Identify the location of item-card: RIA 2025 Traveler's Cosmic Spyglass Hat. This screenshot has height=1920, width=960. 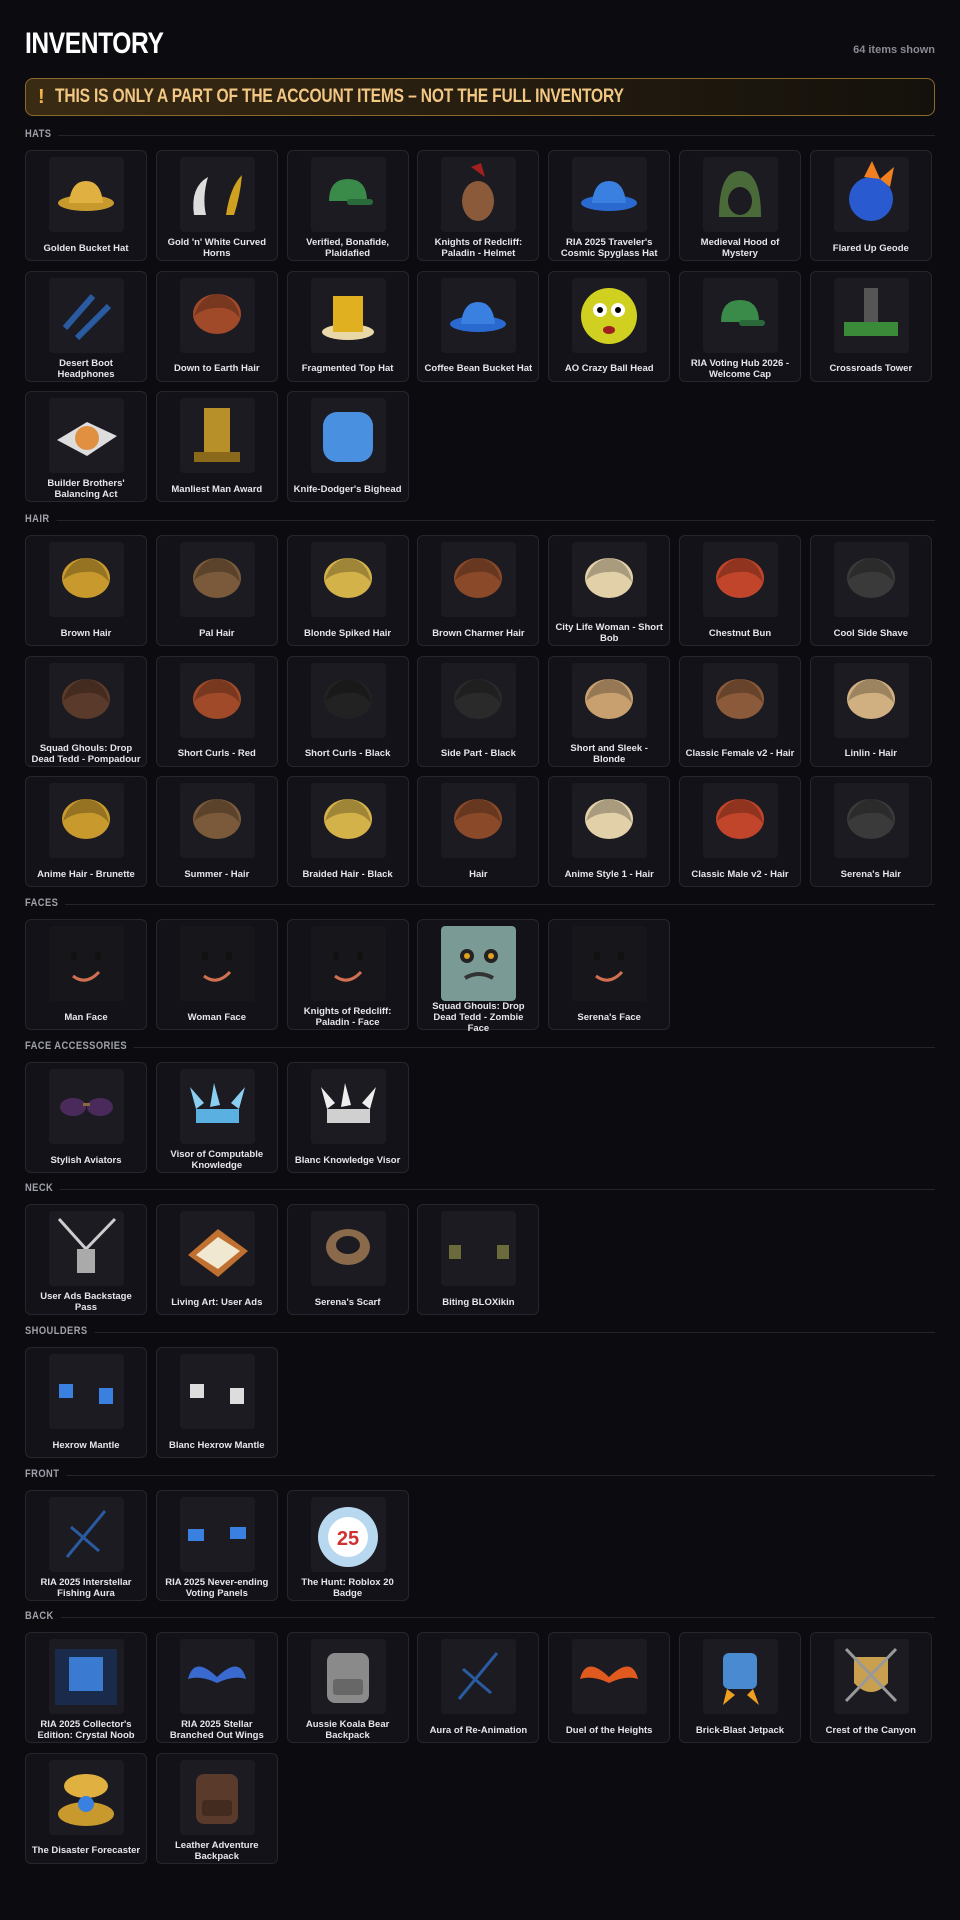
(609, 205).